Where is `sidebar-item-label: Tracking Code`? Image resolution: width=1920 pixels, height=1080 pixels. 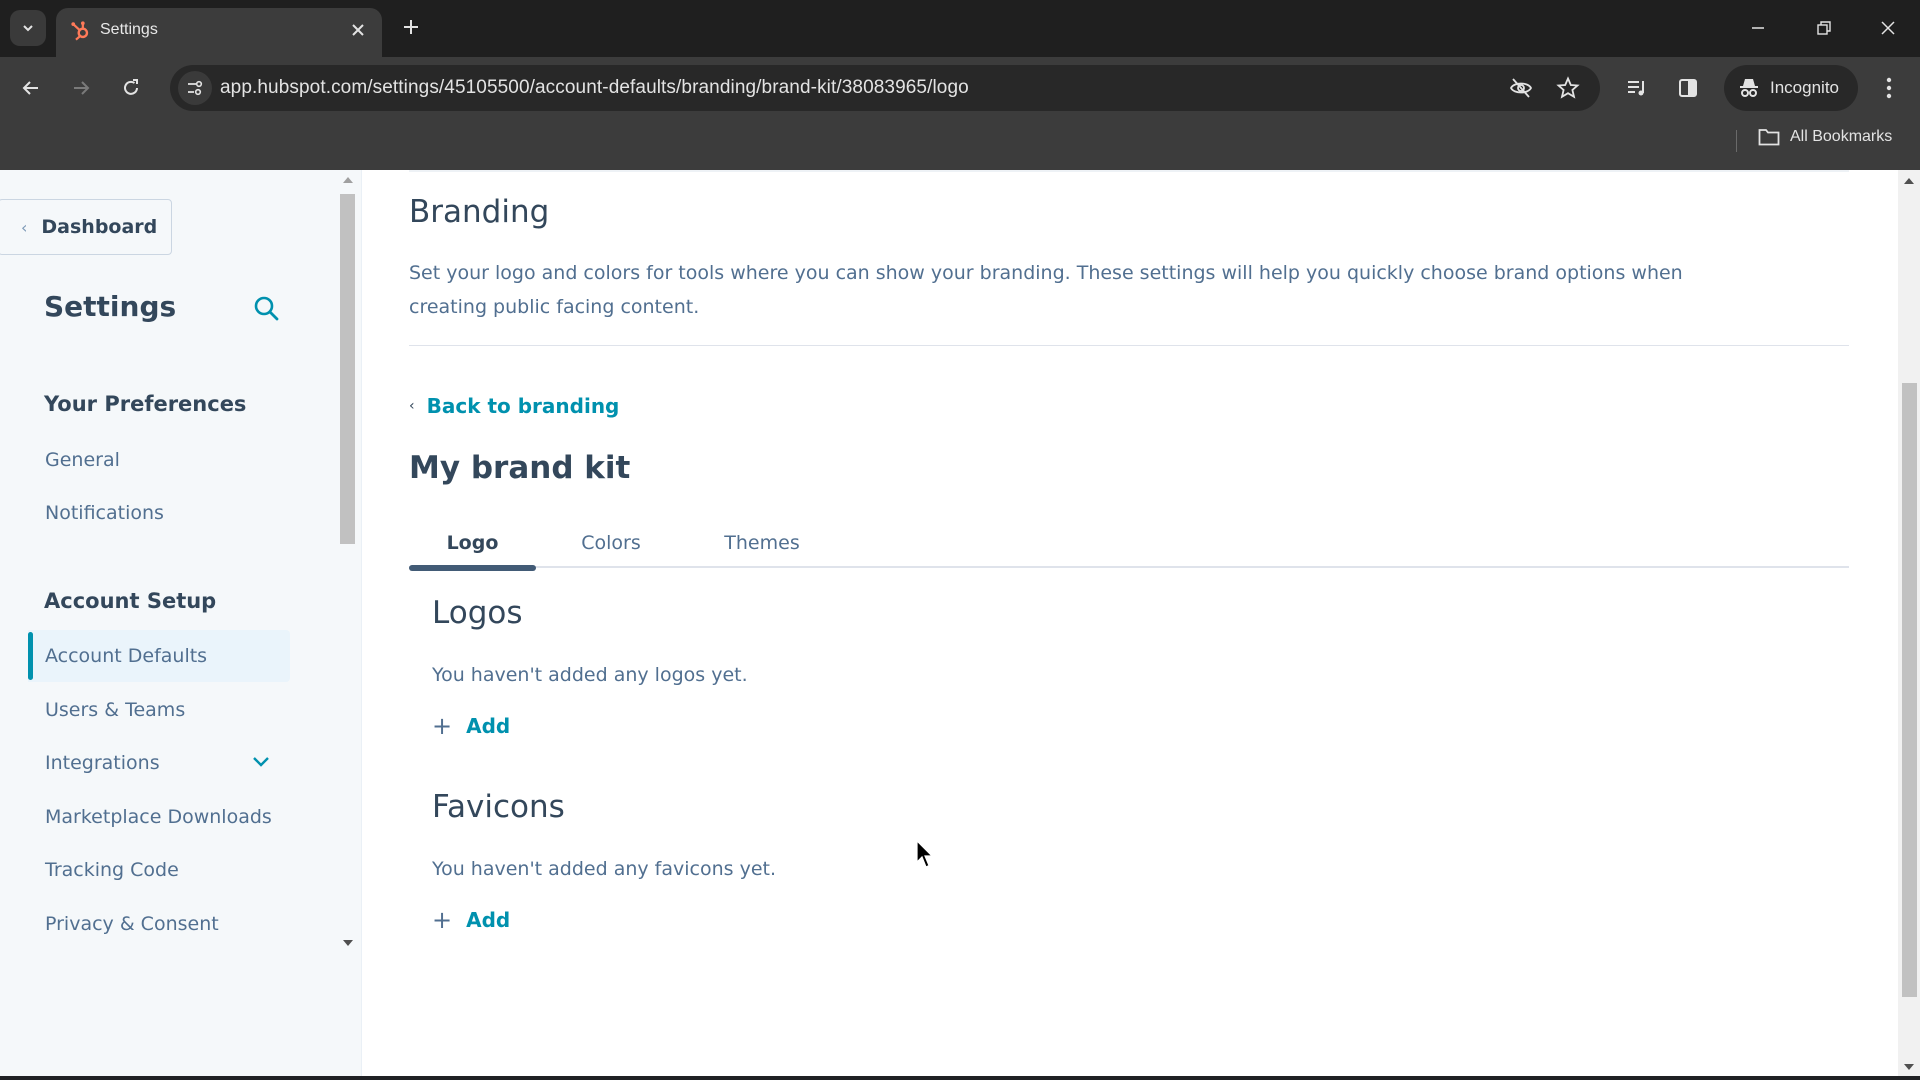
sidebar-item-label: Tracking Code is located at coordinates (112, 870).